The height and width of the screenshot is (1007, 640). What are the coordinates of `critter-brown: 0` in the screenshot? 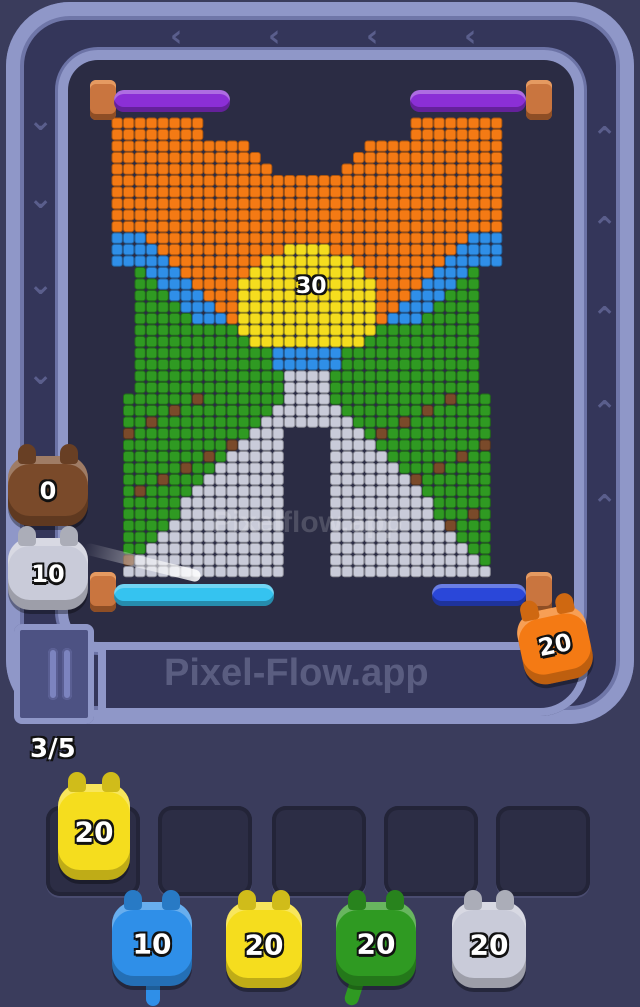 It's located at (48, 485).